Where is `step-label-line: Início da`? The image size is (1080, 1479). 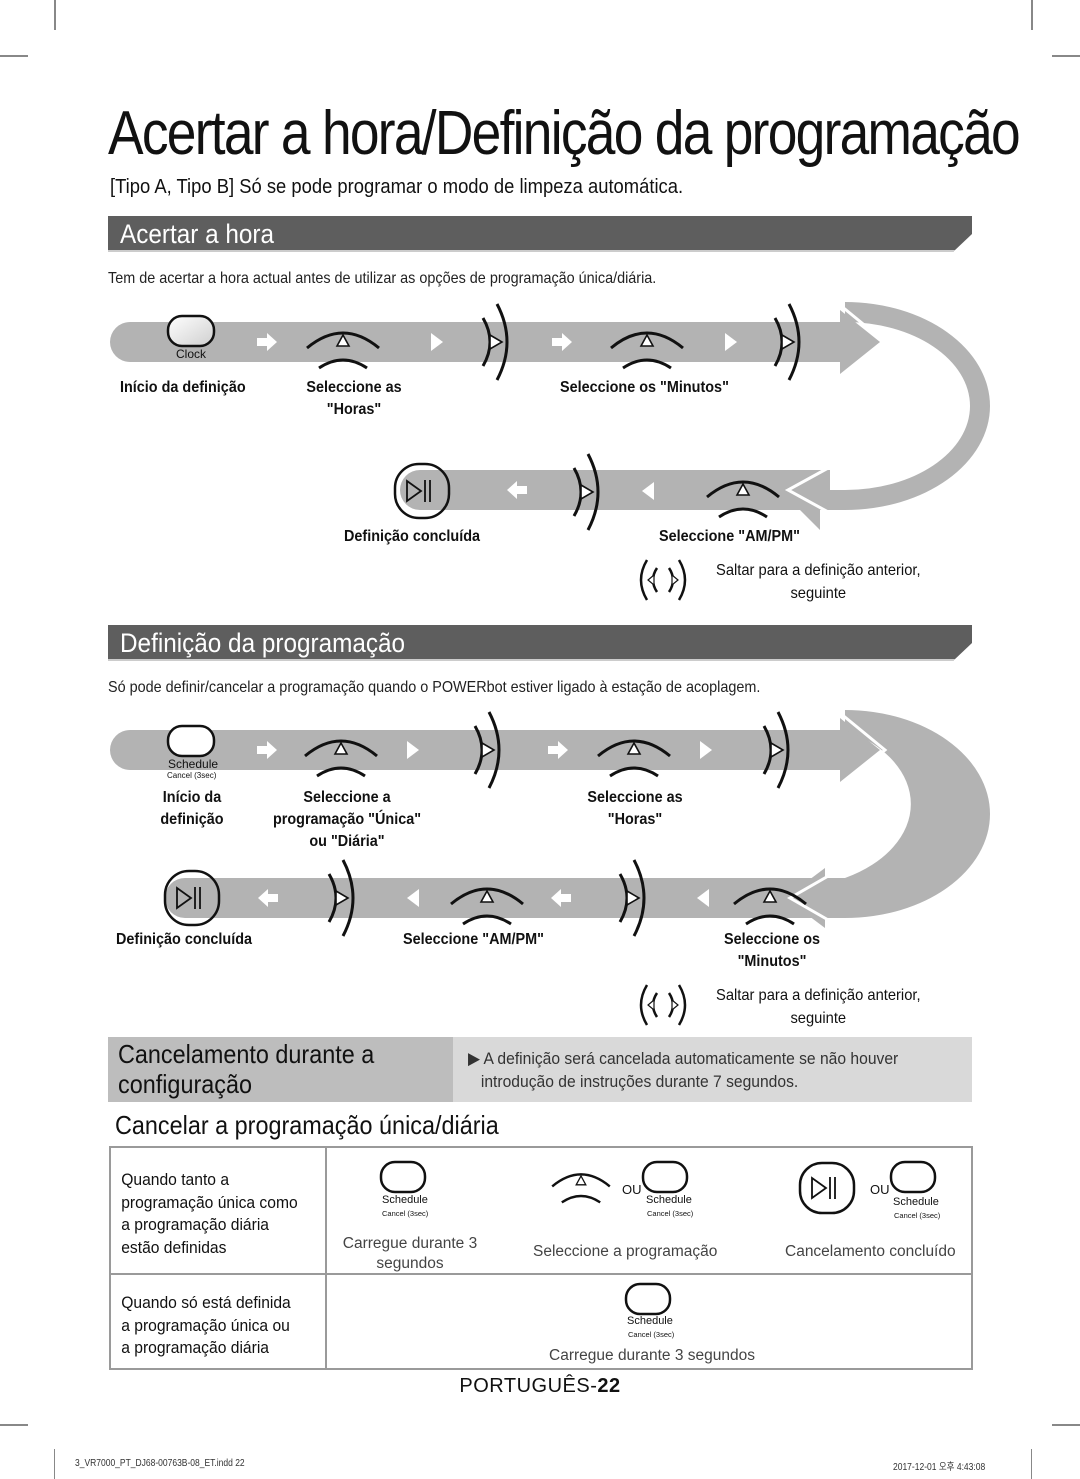 step-label-line: Início da is located at coordinates (192, 797).